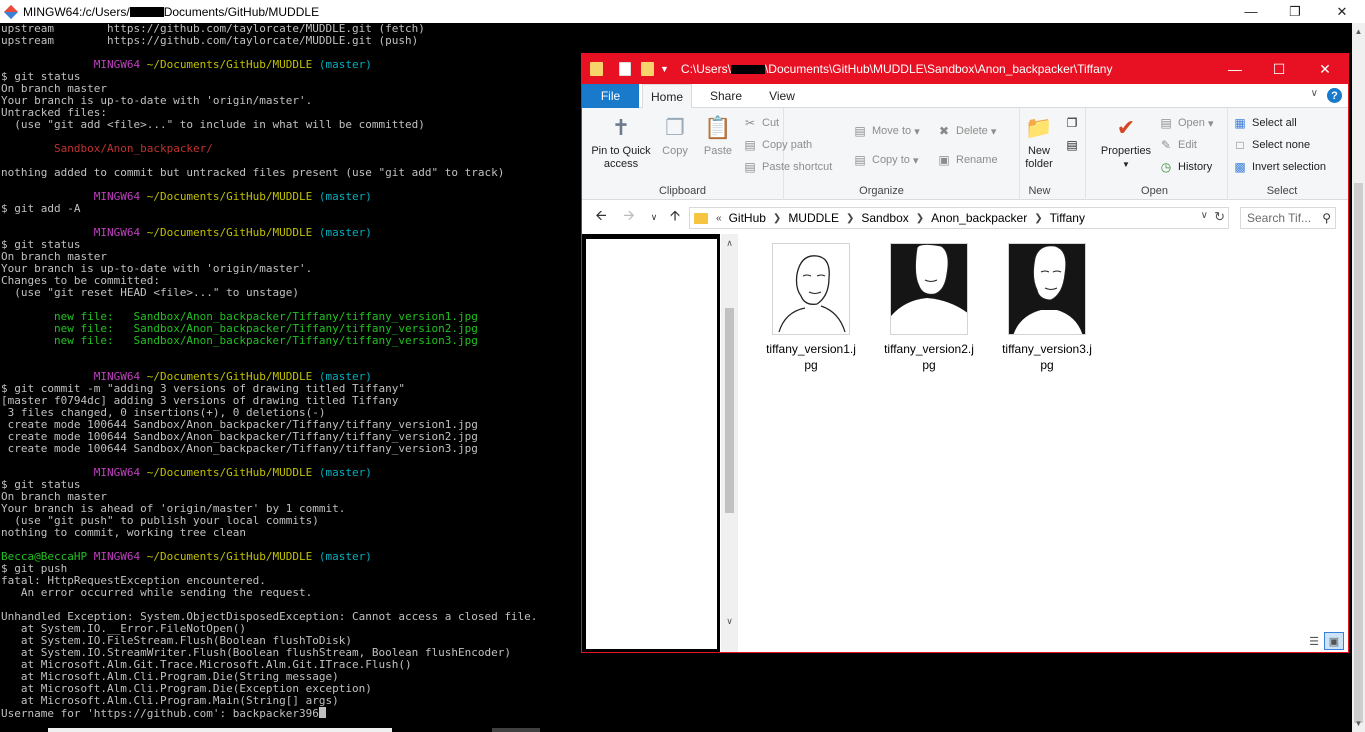 The image size is (1365, 732). I want to click on terminal-text: Sandbox/Anon_backpacker/, so click(133, 148).